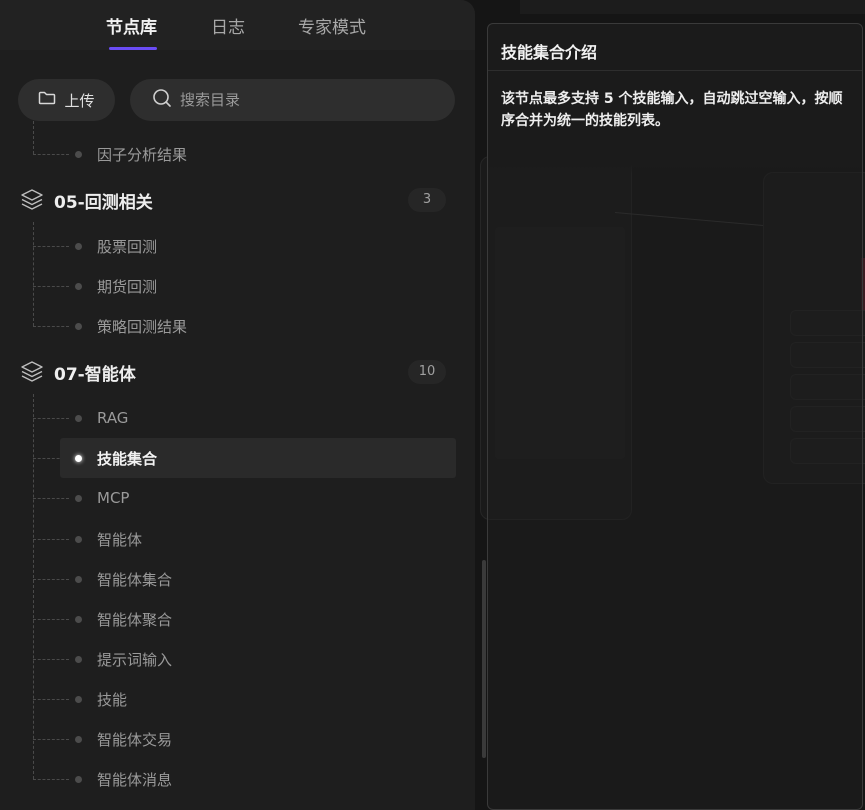 The height and width of the screenshot is (810, 865). Describe the element at coordinates (131, 25) in the screenshot. I see `tab-node-library: 节点库` at that location.